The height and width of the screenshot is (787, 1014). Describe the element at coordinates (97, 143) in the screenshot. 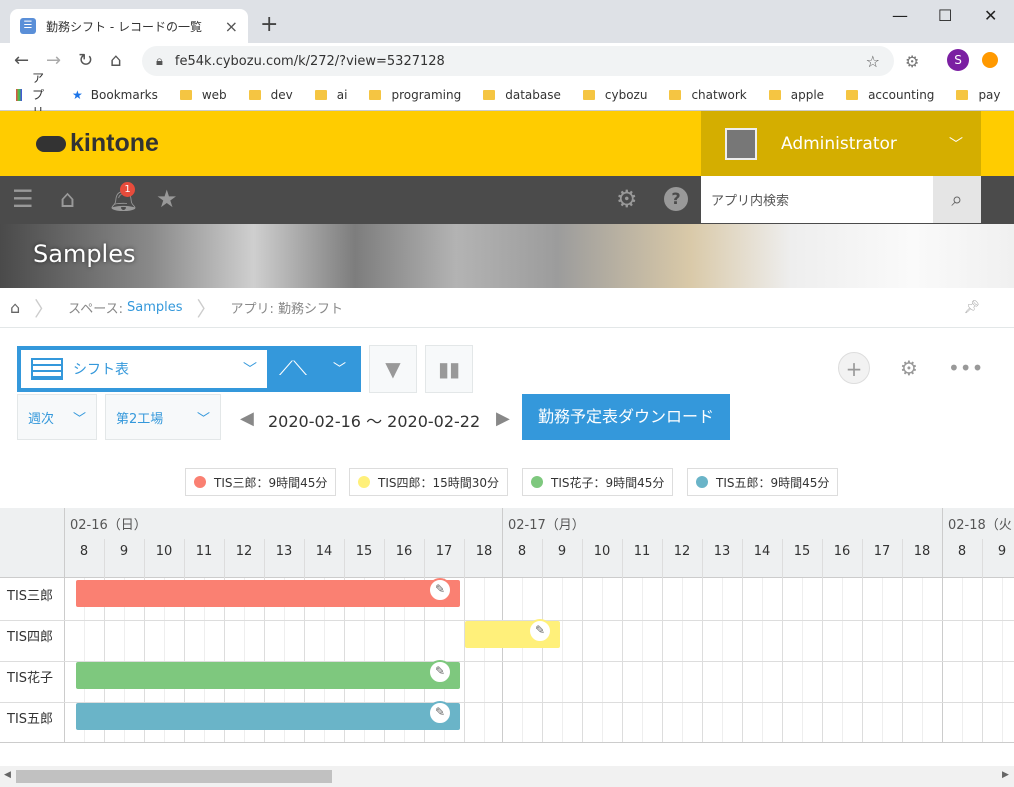

I see `kintone-logo: kintone` at that location.